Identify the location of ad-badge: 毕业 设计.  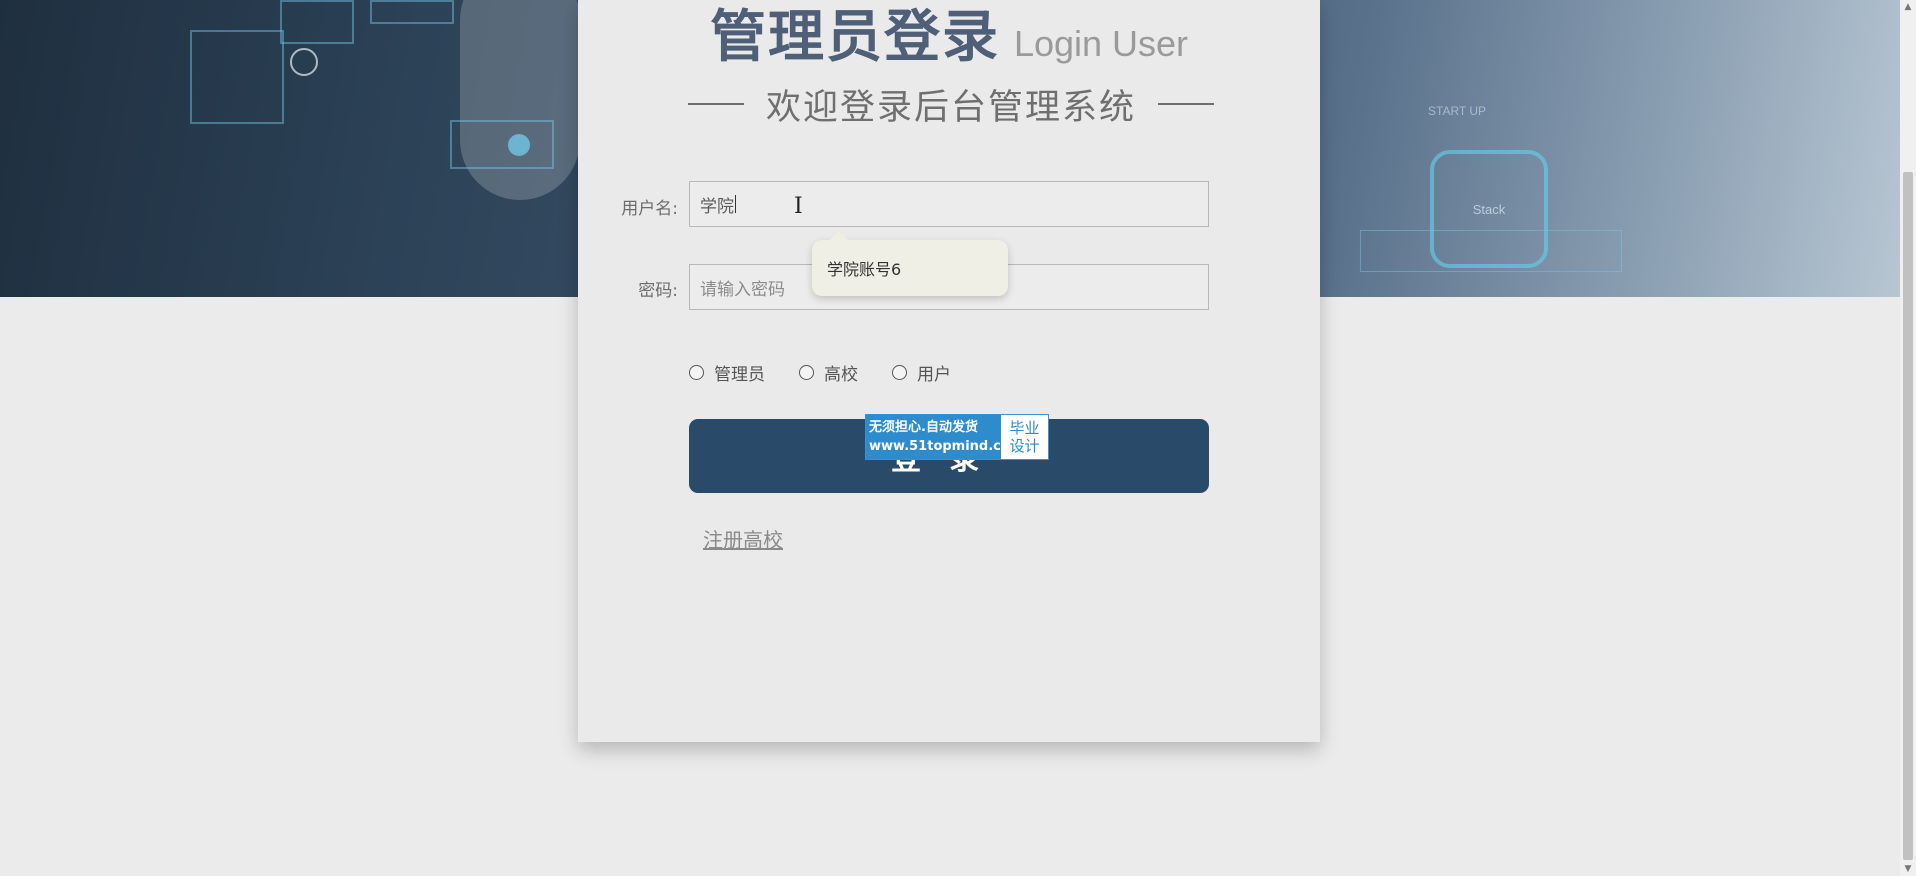
(1024, 437).